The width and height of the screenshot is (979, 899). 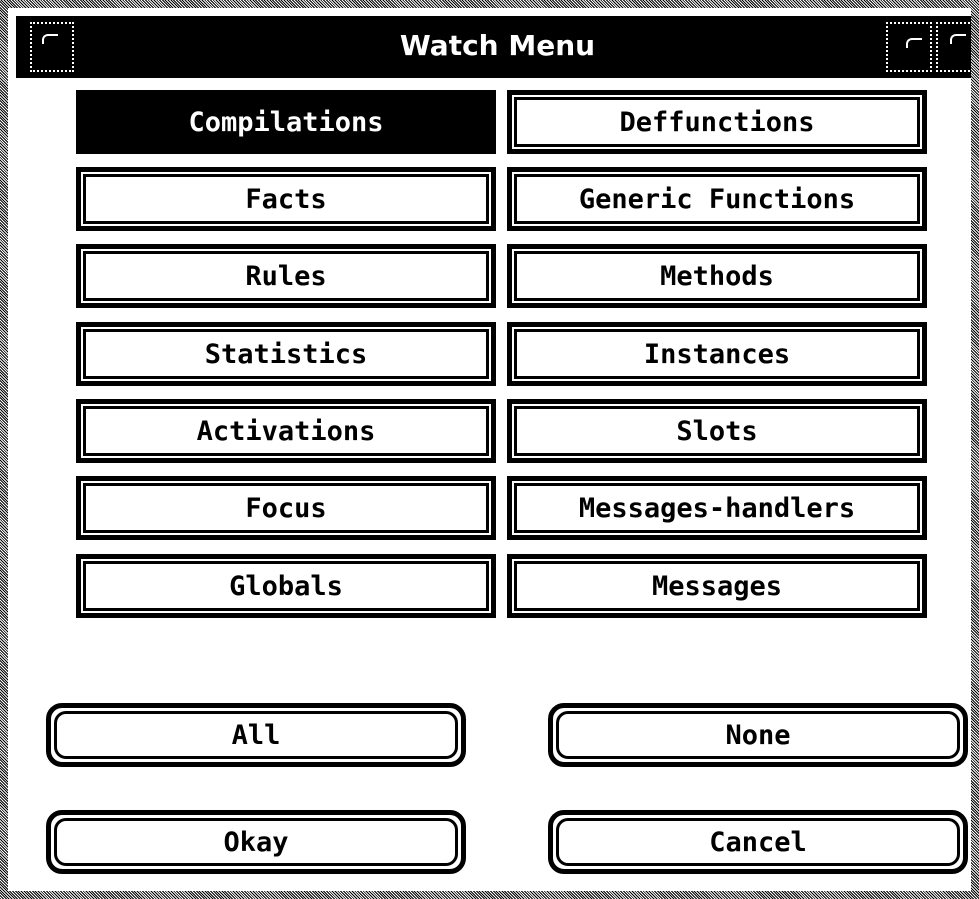 I want to click on all-button-label: All, so click(x=256, y=735).